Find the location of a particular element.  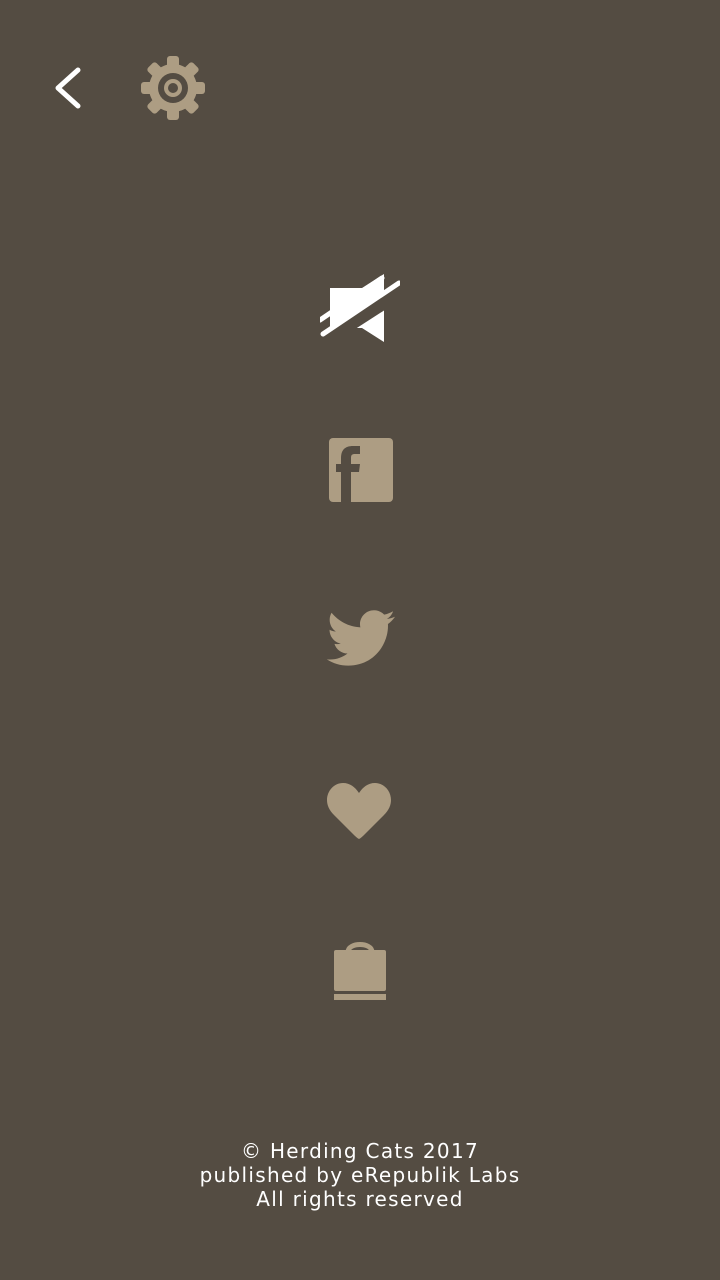

chevron-left-icon is located at coordinates (68, 88).